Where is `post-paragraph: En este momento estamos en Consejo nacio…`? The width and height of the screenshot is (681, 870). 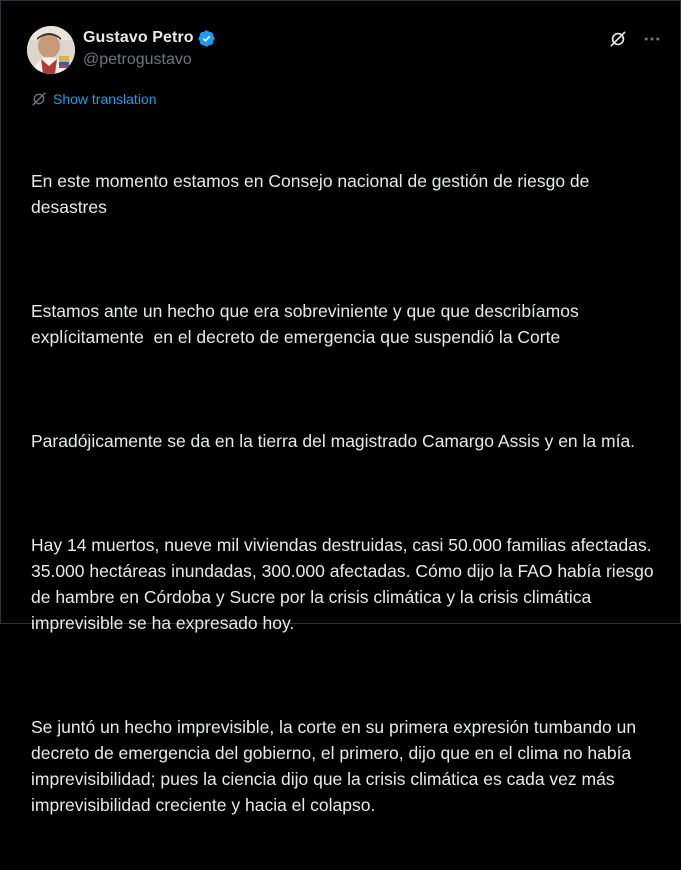
post-paragraph: En este momento estamos en Consejo nacio… is located at coordinates (313, 194).